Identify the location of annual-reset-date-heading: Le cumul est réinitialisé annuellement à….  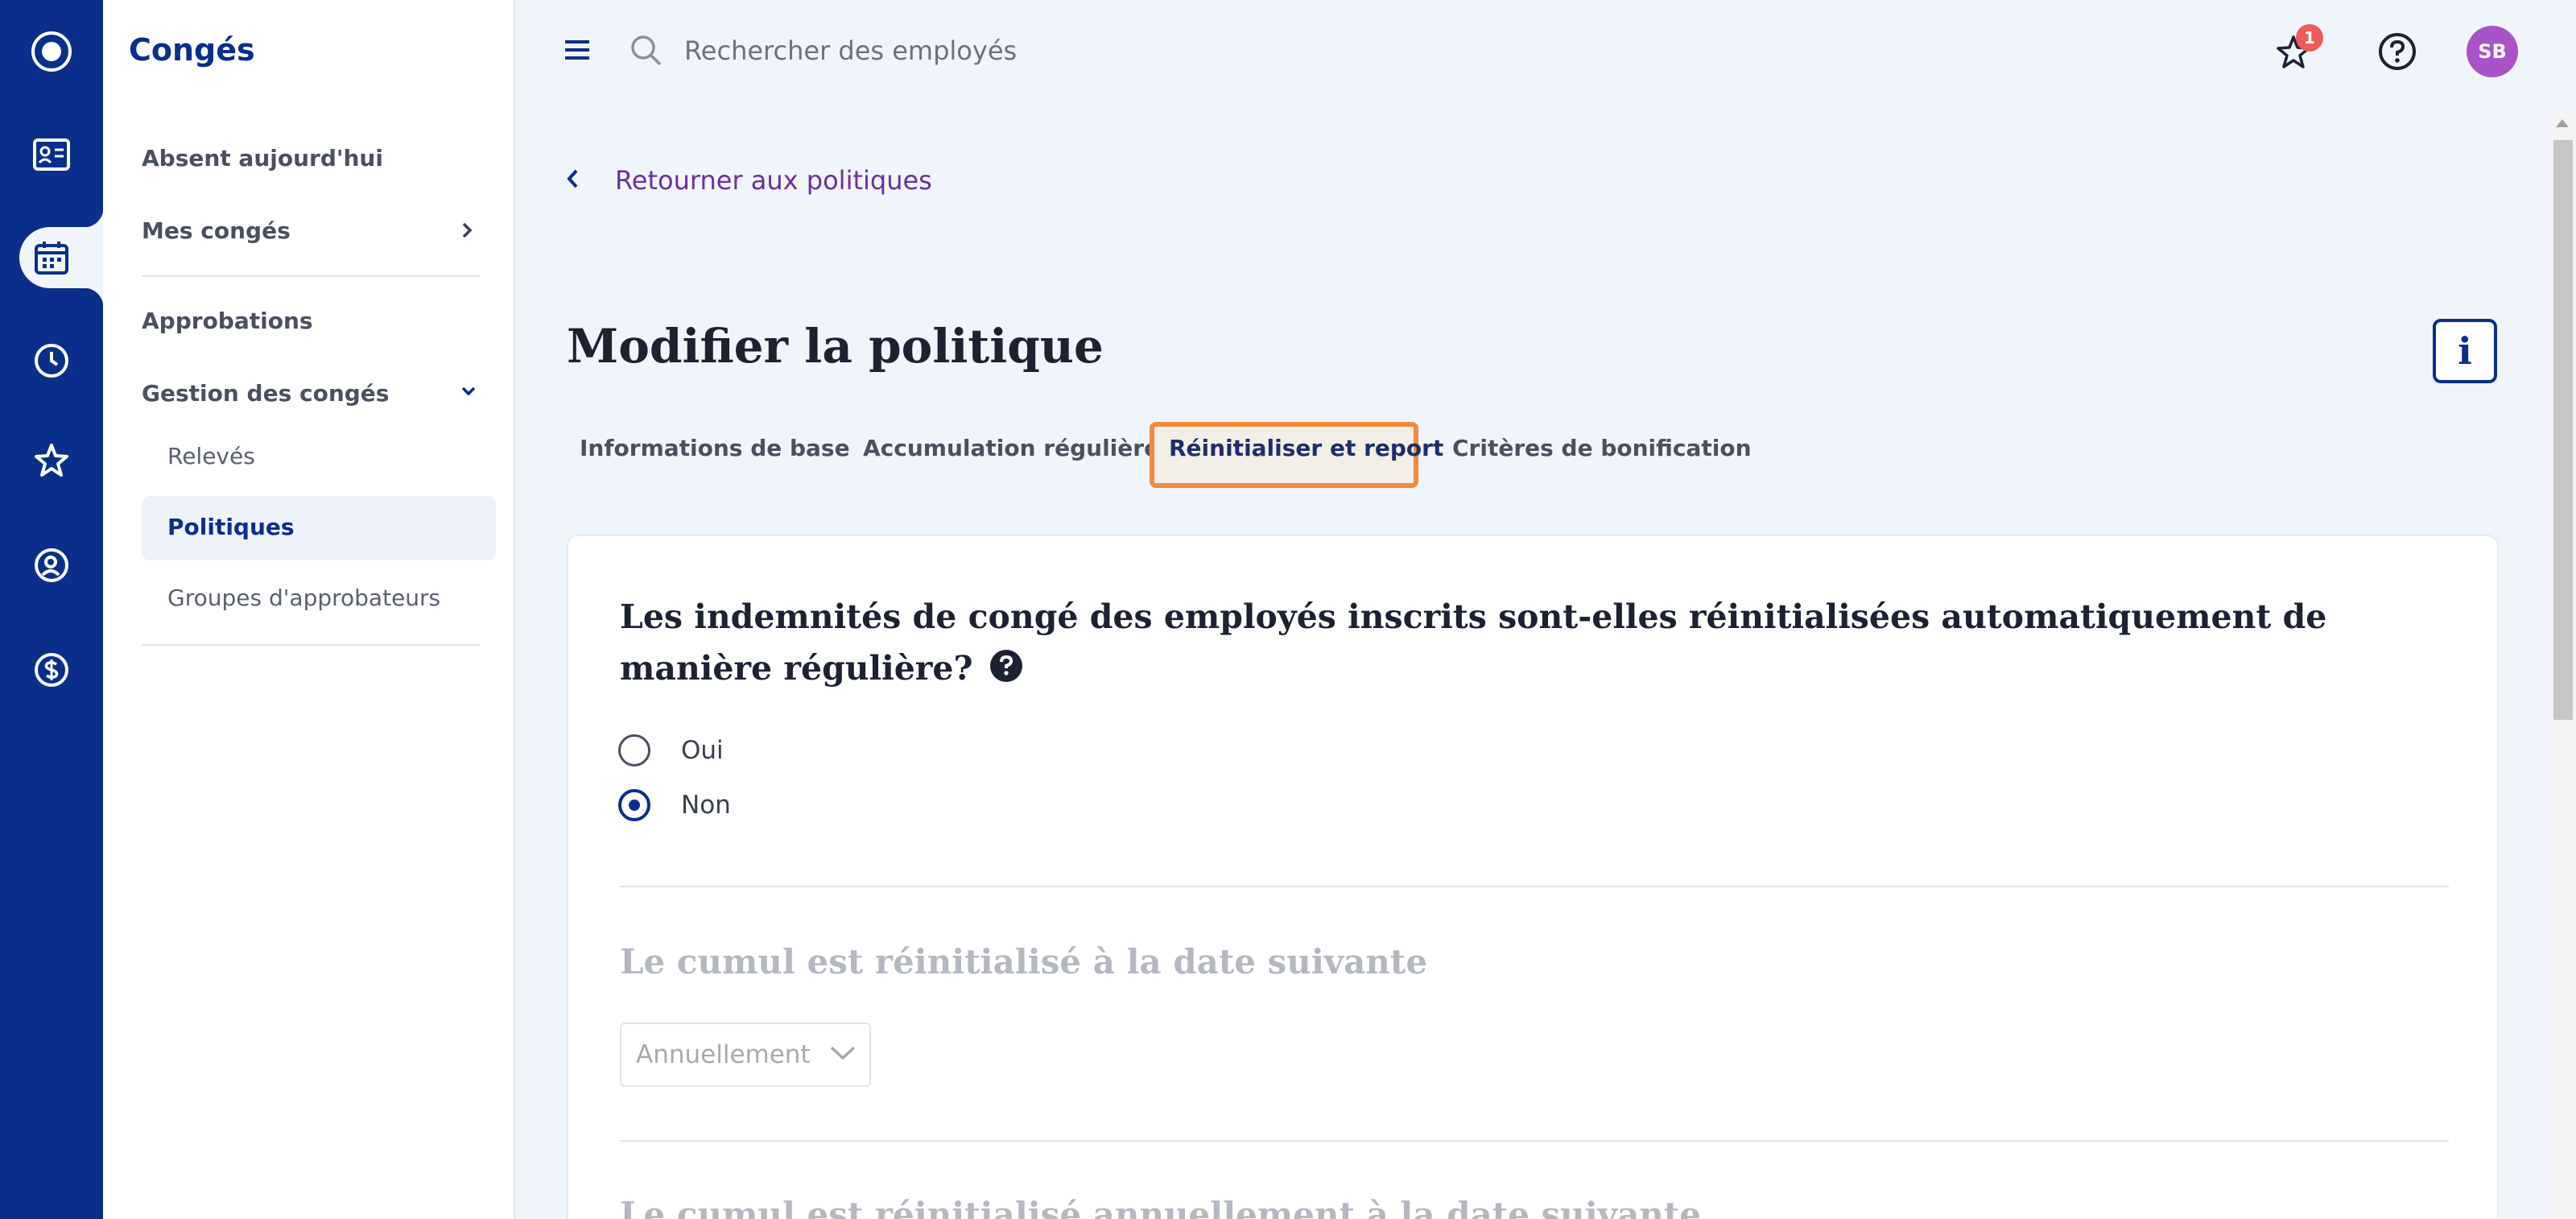
(1160, 1207).